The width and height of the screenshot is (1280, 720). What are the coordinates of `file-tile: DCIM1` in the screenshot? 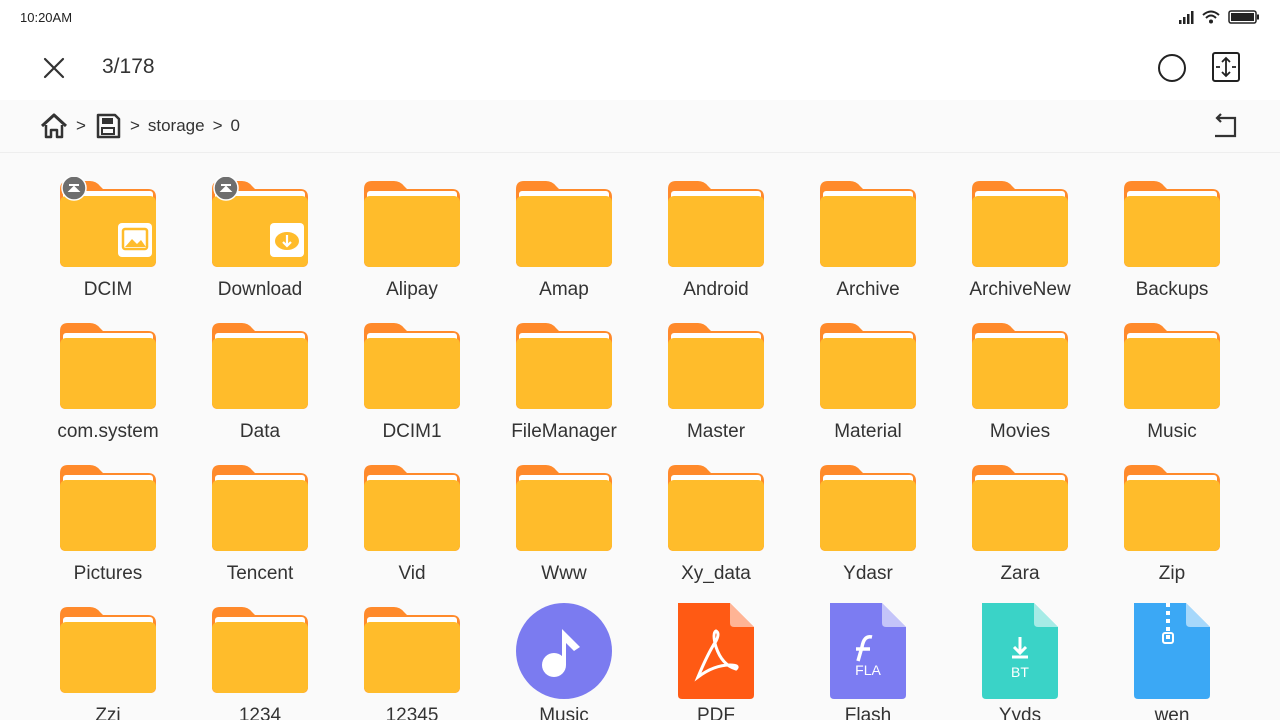 It's located at (412, 370).